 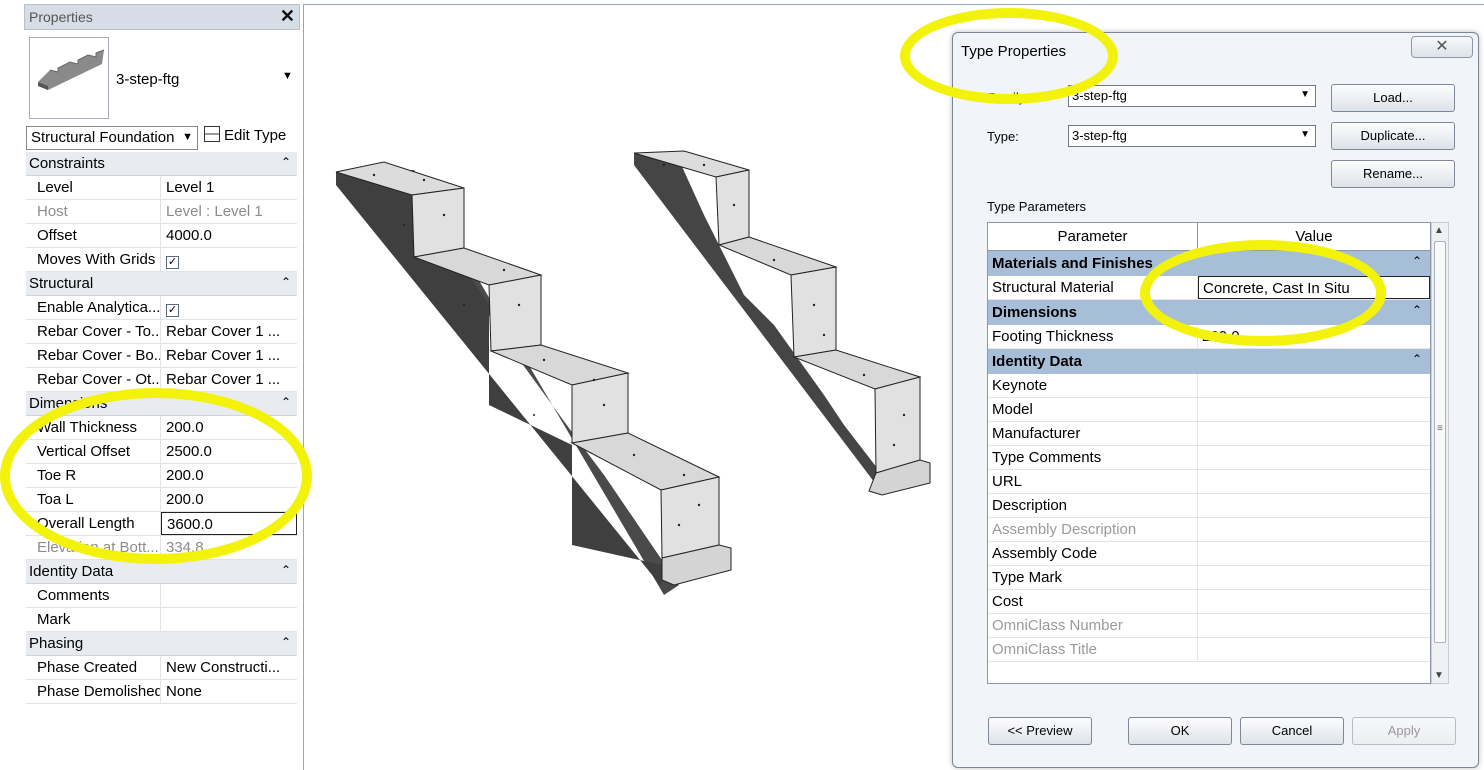 I want to click on property-value: 2500.0, so click(x=229, y=451).